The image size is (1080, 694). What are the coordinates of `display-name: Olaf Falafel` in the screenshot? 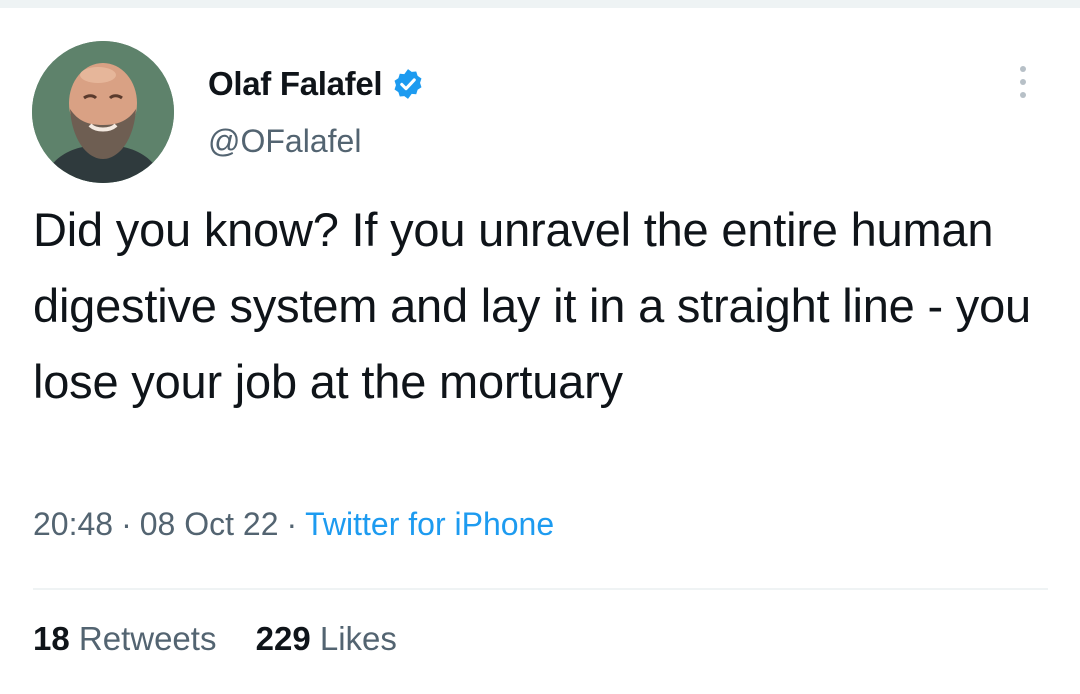 It's located at (295, 84).